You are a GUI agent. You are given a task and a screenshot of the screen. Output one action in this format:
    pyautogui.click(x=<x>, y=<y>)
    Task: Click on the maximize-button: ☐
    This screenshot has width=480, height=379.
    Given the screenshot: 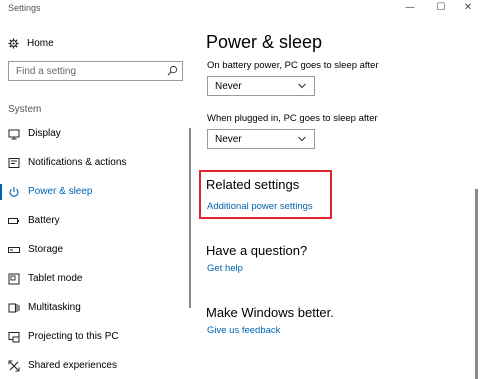 What is the action you would take?
    pyautogui.click(x=441, y=8)
    